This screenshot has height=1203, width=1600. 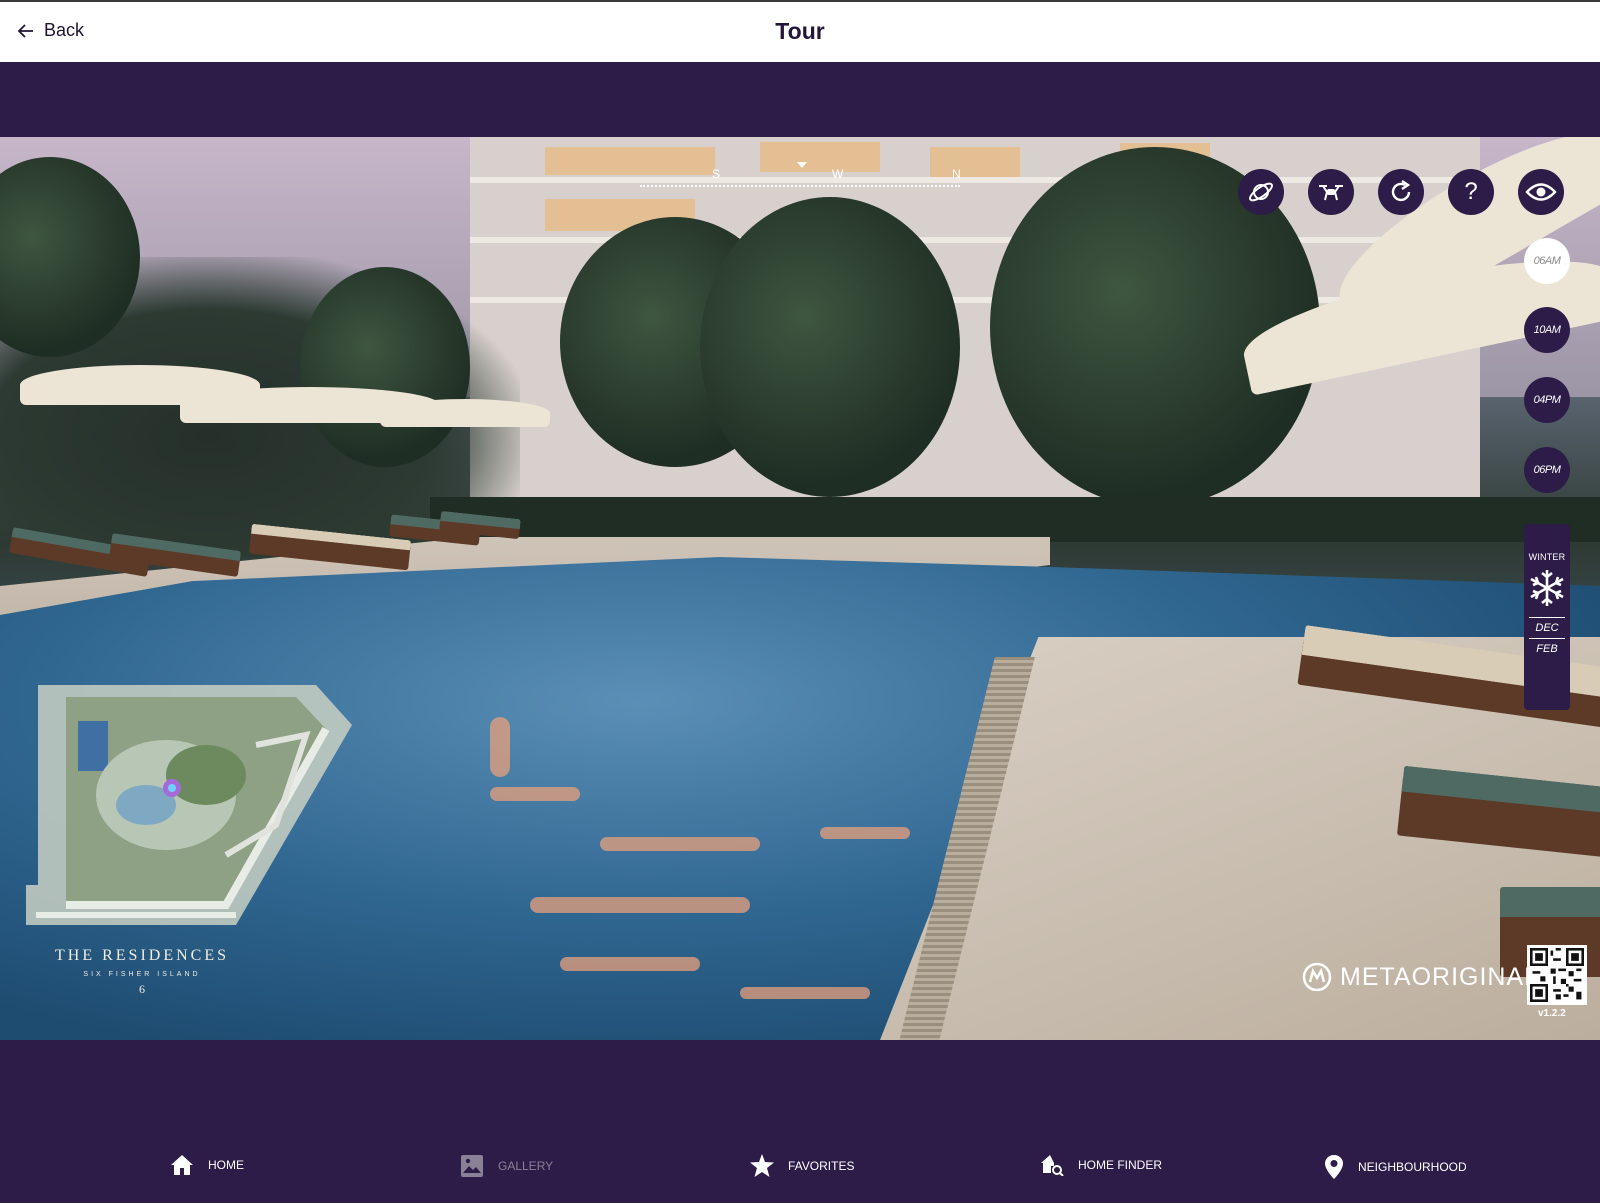 I want to click on metaoriginal-icon, so click(x=1317, y=977).